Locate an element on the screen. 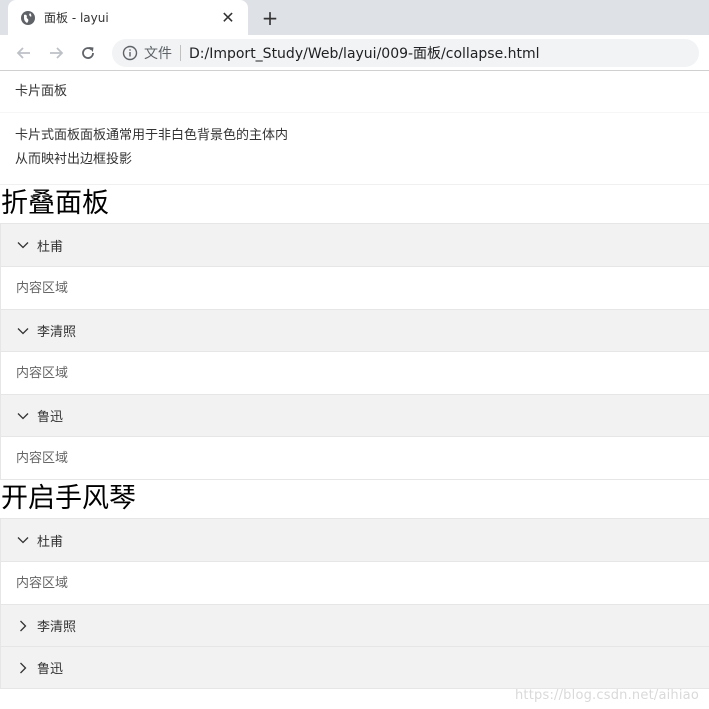 The image size is (709, 709). card-body: 卡片式面板面板通常用于非白色背景色的主体内 从而映衬出边框投影 is located at coordinates (354, 148).